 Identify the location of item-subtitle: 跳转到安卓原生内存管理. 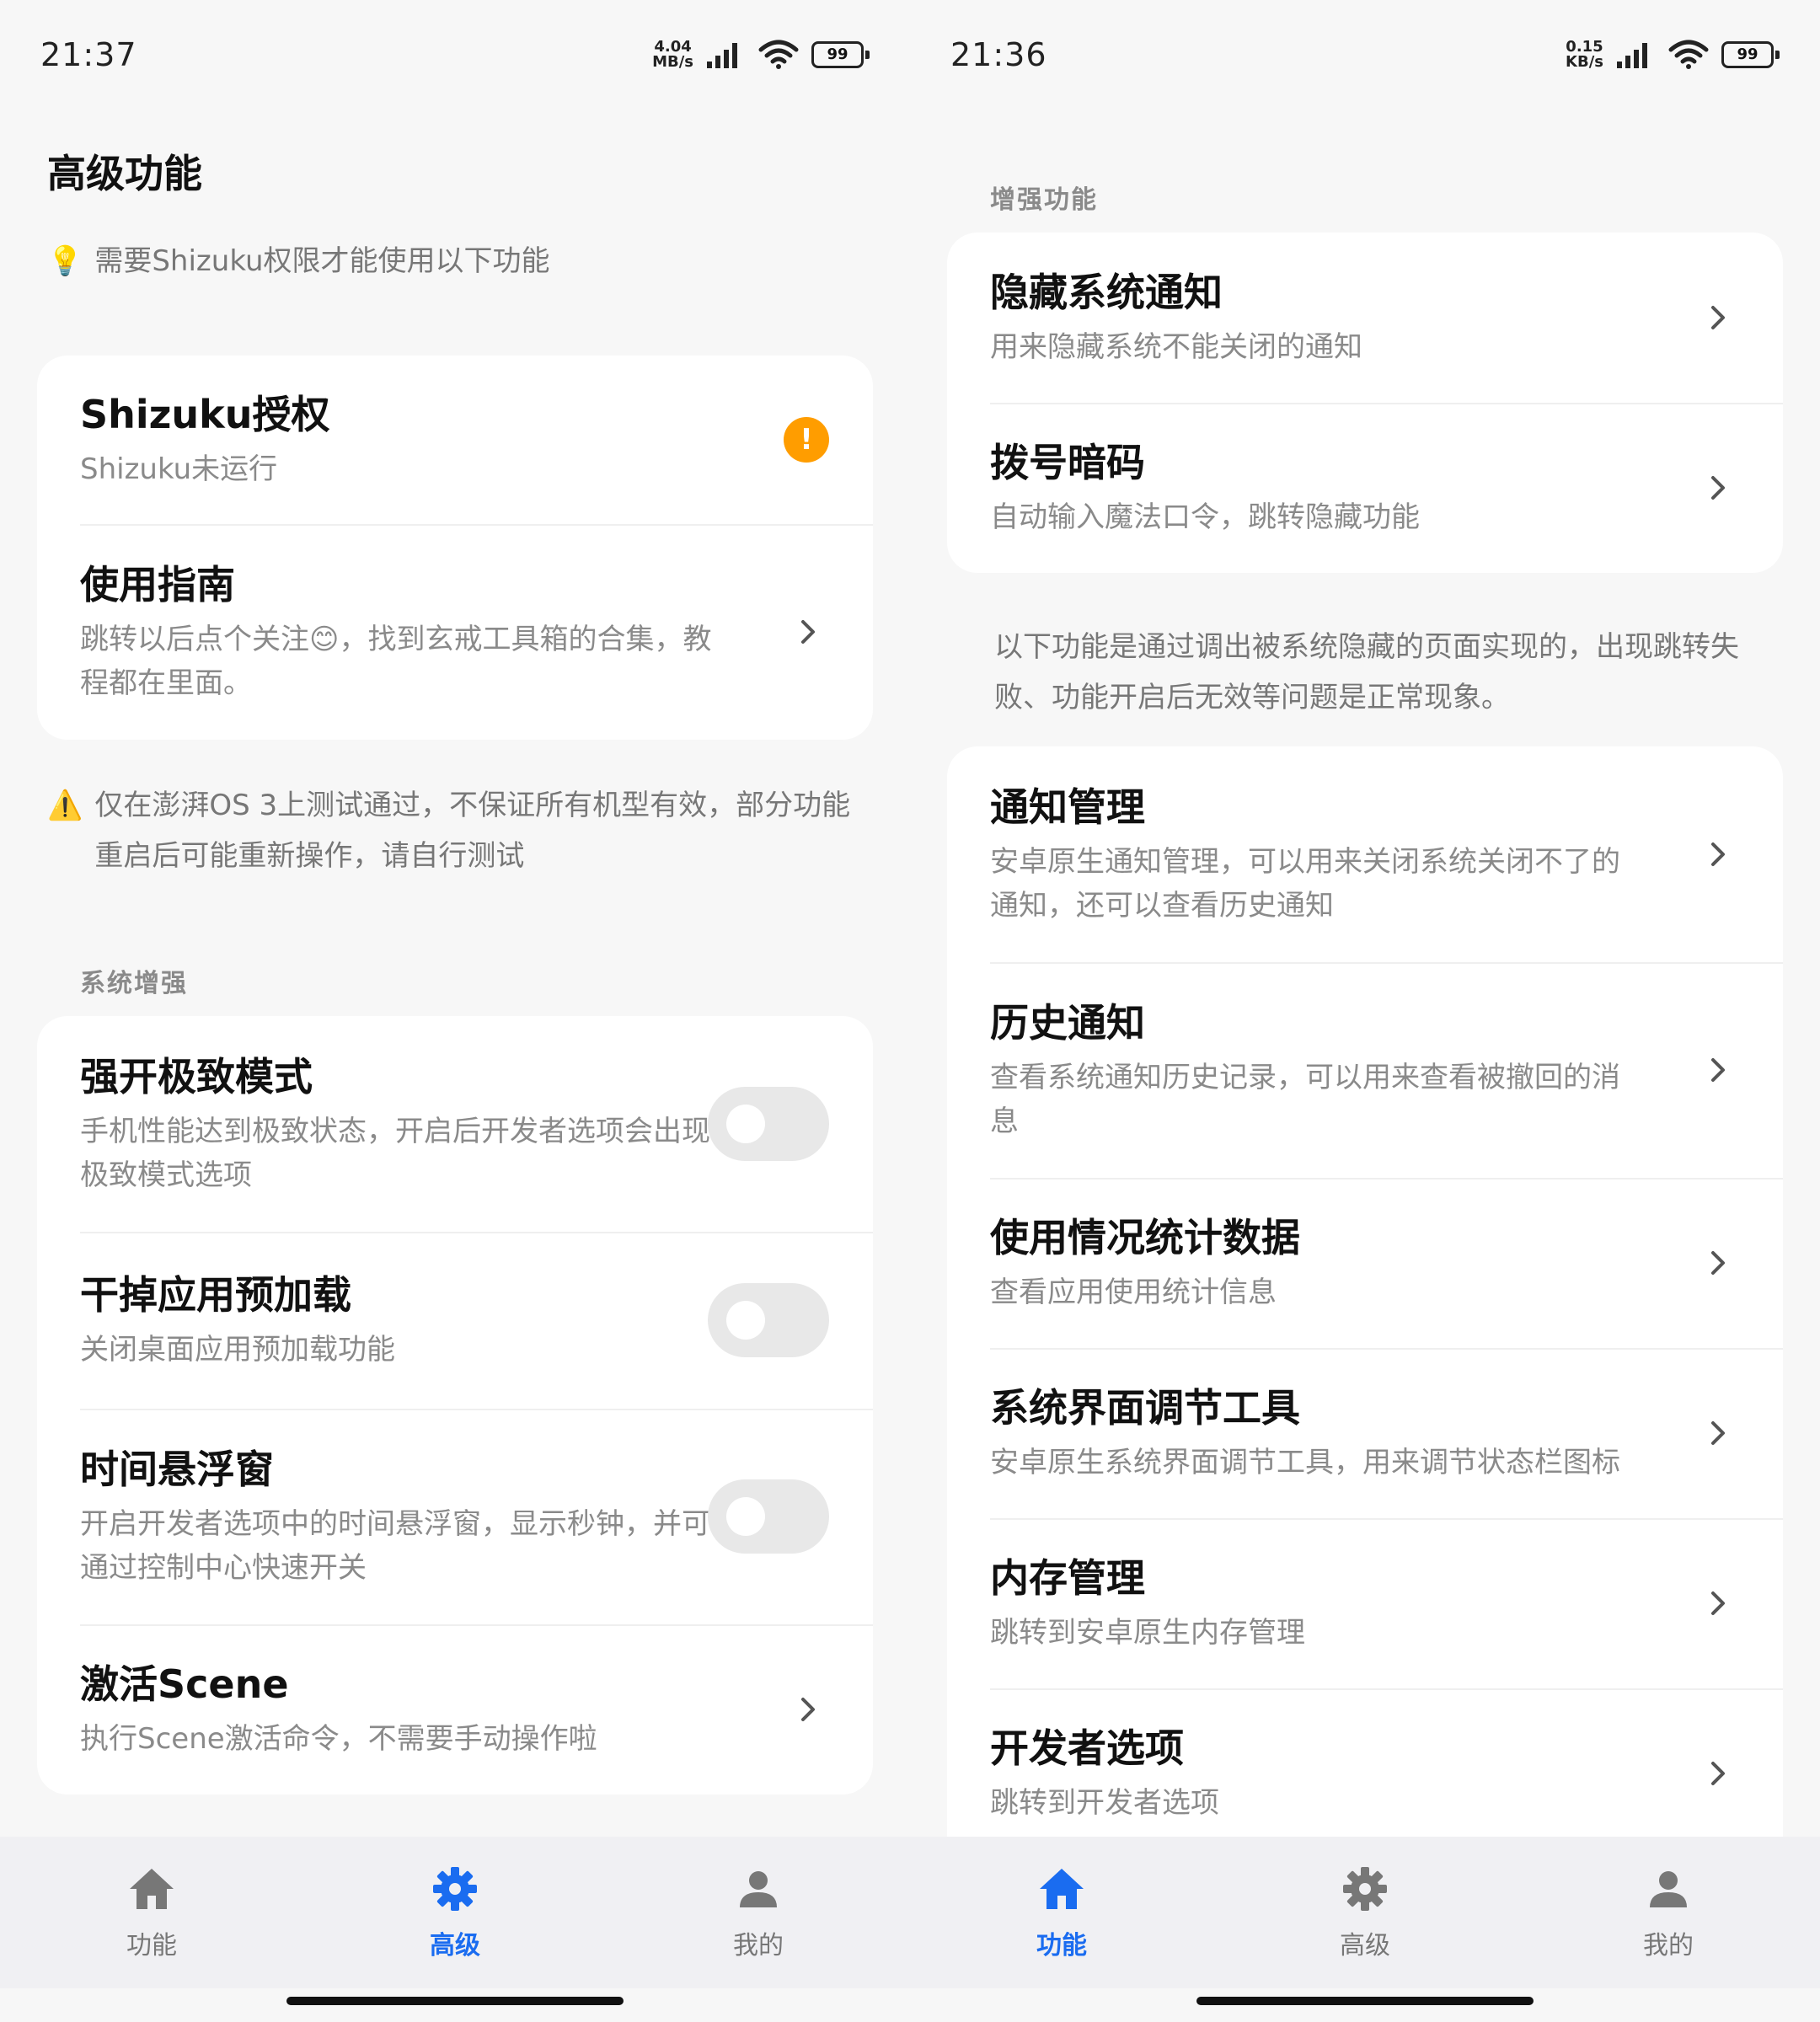
(1147, 1633).